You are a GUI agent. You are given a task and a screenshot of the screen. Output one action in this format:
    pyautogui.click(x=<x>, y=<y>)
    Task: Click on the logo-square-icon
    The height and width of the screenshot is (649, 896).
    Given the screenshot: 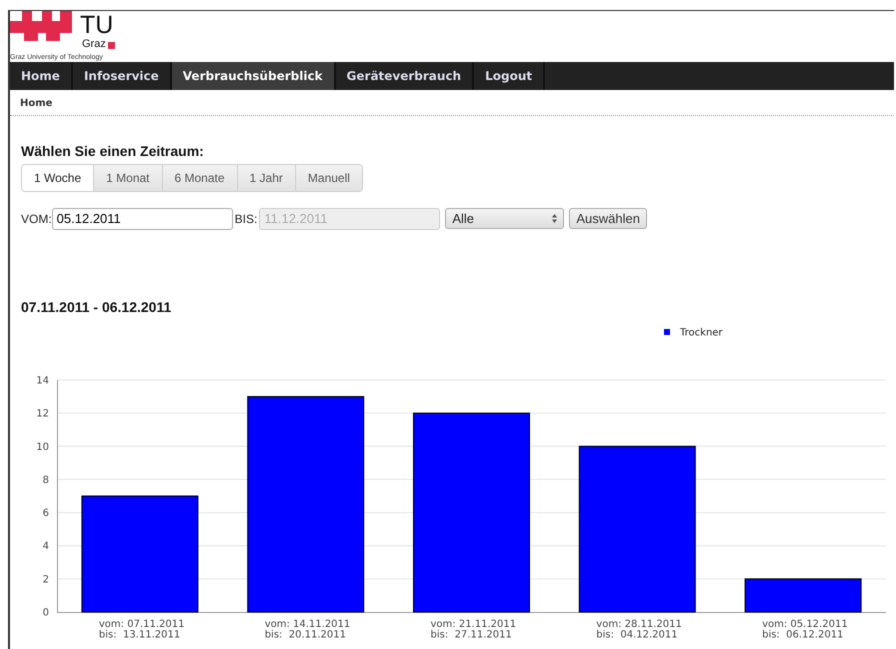 What is the action you would take?
    pyautogui.click(x=111, y=45)
    